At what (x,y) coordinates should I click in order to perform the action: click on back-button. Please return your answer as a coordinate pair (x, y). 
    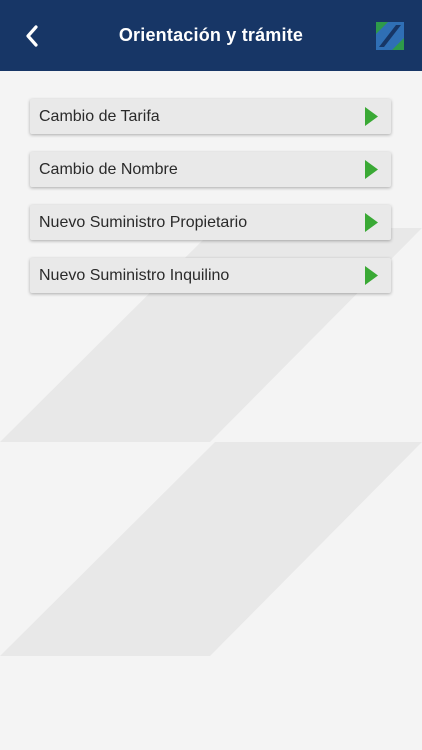
    Looking at the image, I should click on (32, 36).